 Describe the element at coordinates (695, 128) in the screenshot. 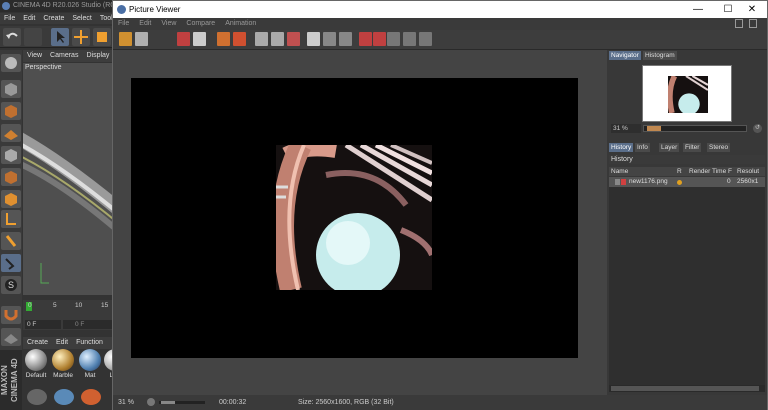

I see `zoom-slider` at that location.